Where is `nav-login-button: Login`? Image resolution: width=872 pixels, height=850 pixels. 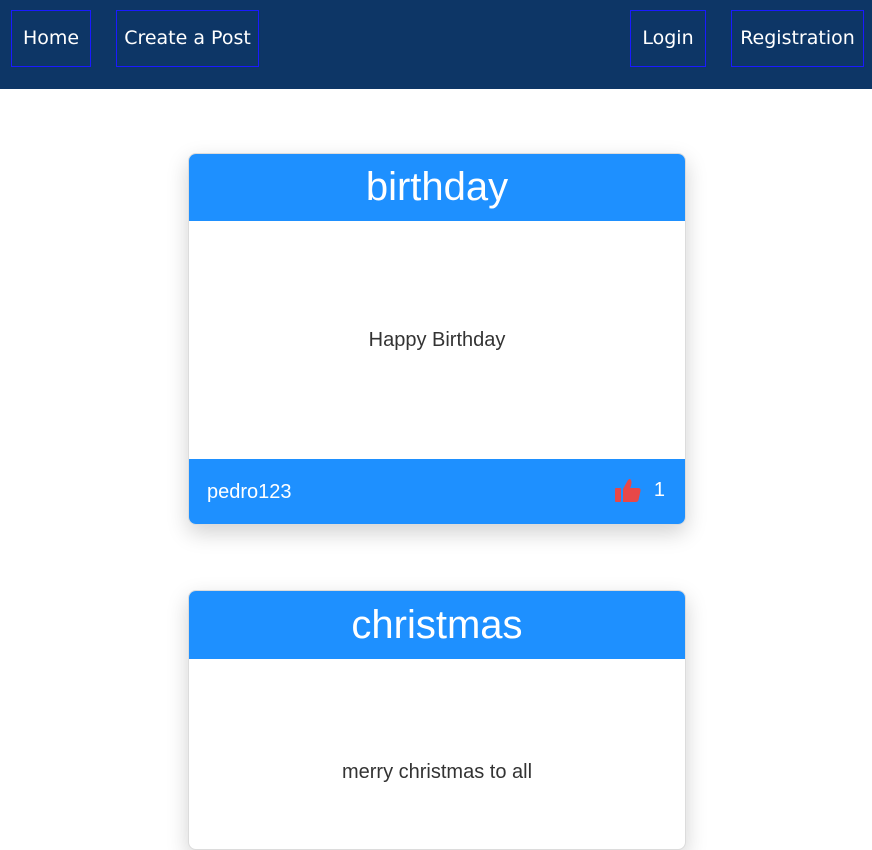
nav-login-button: Login is located at coordinates (668, 38).